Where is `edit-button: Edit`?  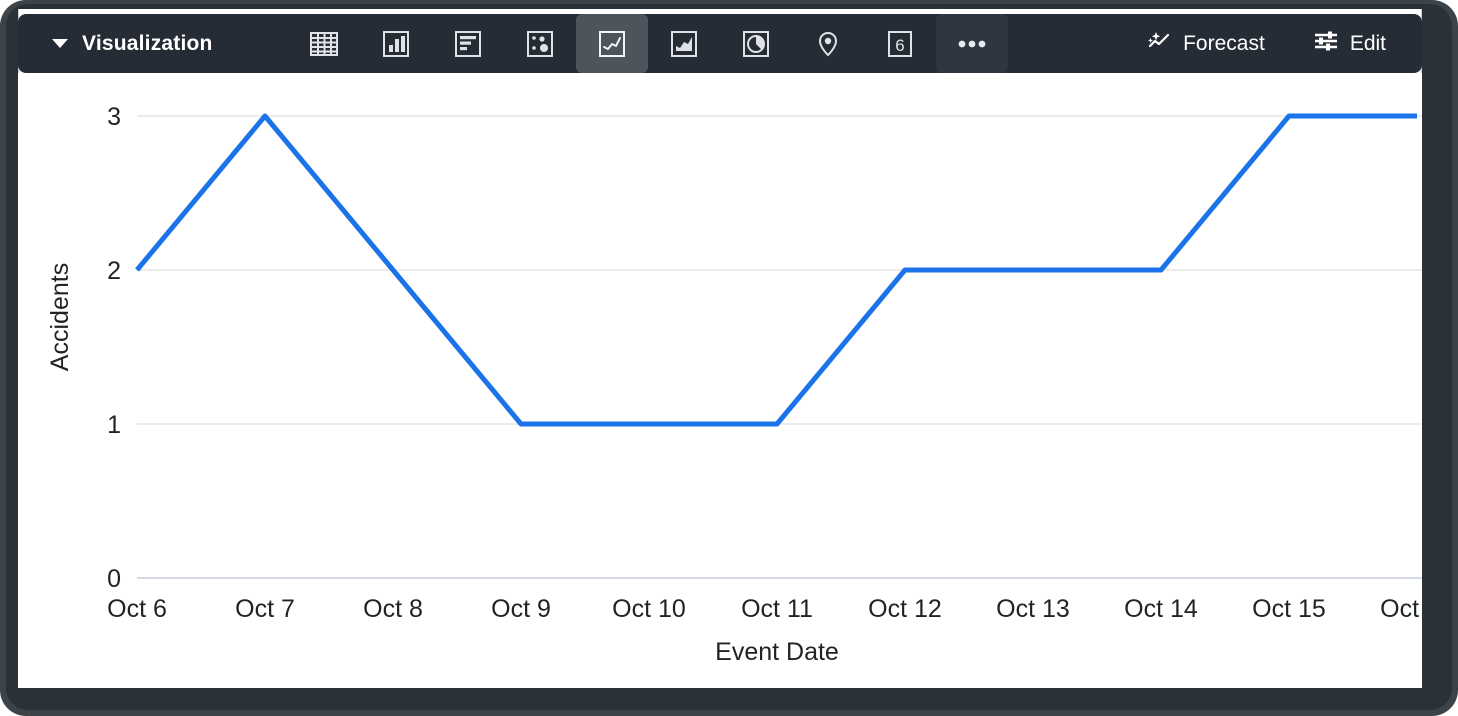
edit-button: Edit is located at coordinates (1349, 43).